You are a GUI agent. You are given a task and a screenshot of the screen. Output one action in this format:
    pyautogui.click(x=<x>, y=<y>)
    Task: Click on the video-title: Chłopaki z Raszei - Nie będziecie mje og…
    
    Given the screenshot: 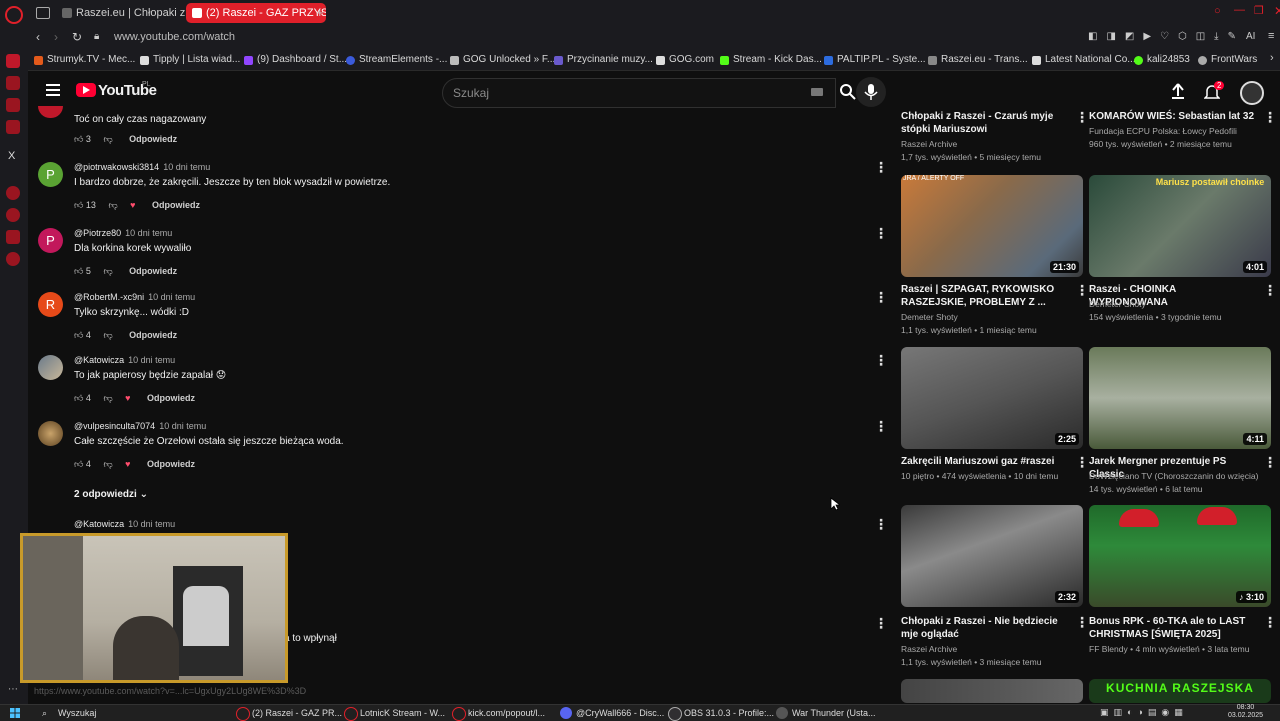 What is the action you would take?
    pyautogui.click(x=985, y=628)
    